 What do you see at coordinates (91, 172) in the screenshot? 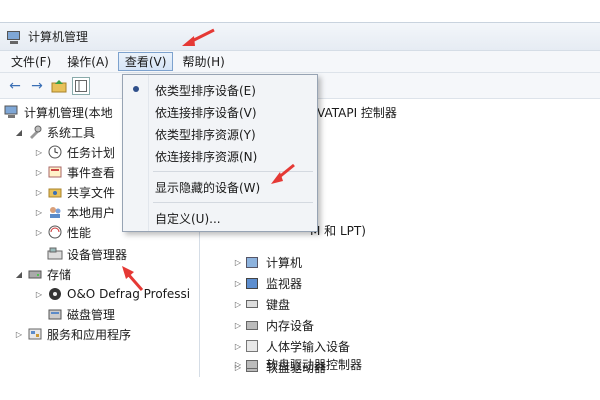
I see `tree-label-event-viewer: 事件查看` at bounding box center [91, 172].